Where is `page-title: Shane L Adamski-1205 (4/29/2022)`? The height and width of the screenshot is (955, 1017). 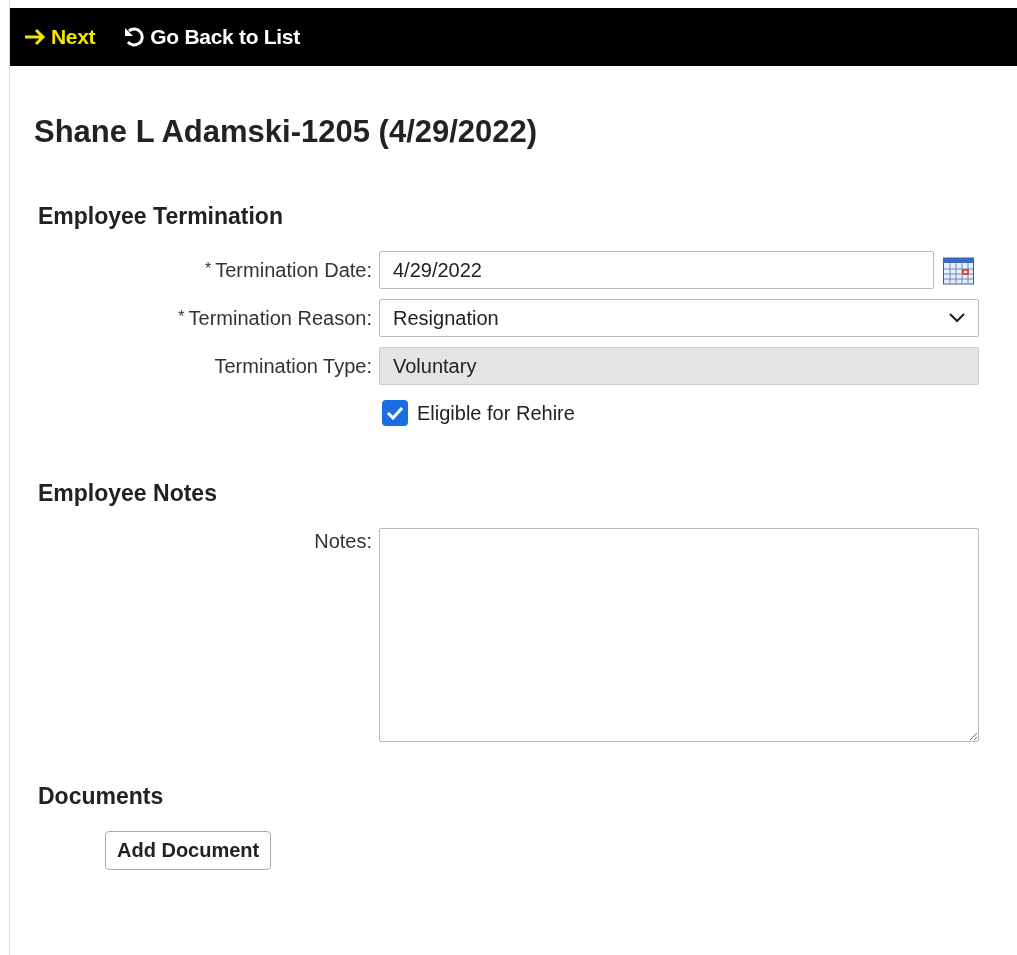 page-title: Shane L Adamski-1205 (4/29/2022) is located at coordinates (286, 132).